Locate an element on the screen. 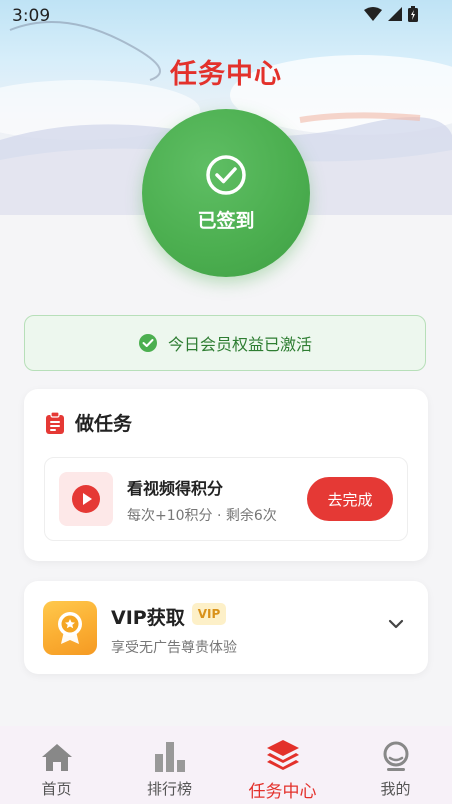 Image resolution: width=452 pixels, height=804 pixels. tab-profile: 我的 is located at coordinates (395, 765).